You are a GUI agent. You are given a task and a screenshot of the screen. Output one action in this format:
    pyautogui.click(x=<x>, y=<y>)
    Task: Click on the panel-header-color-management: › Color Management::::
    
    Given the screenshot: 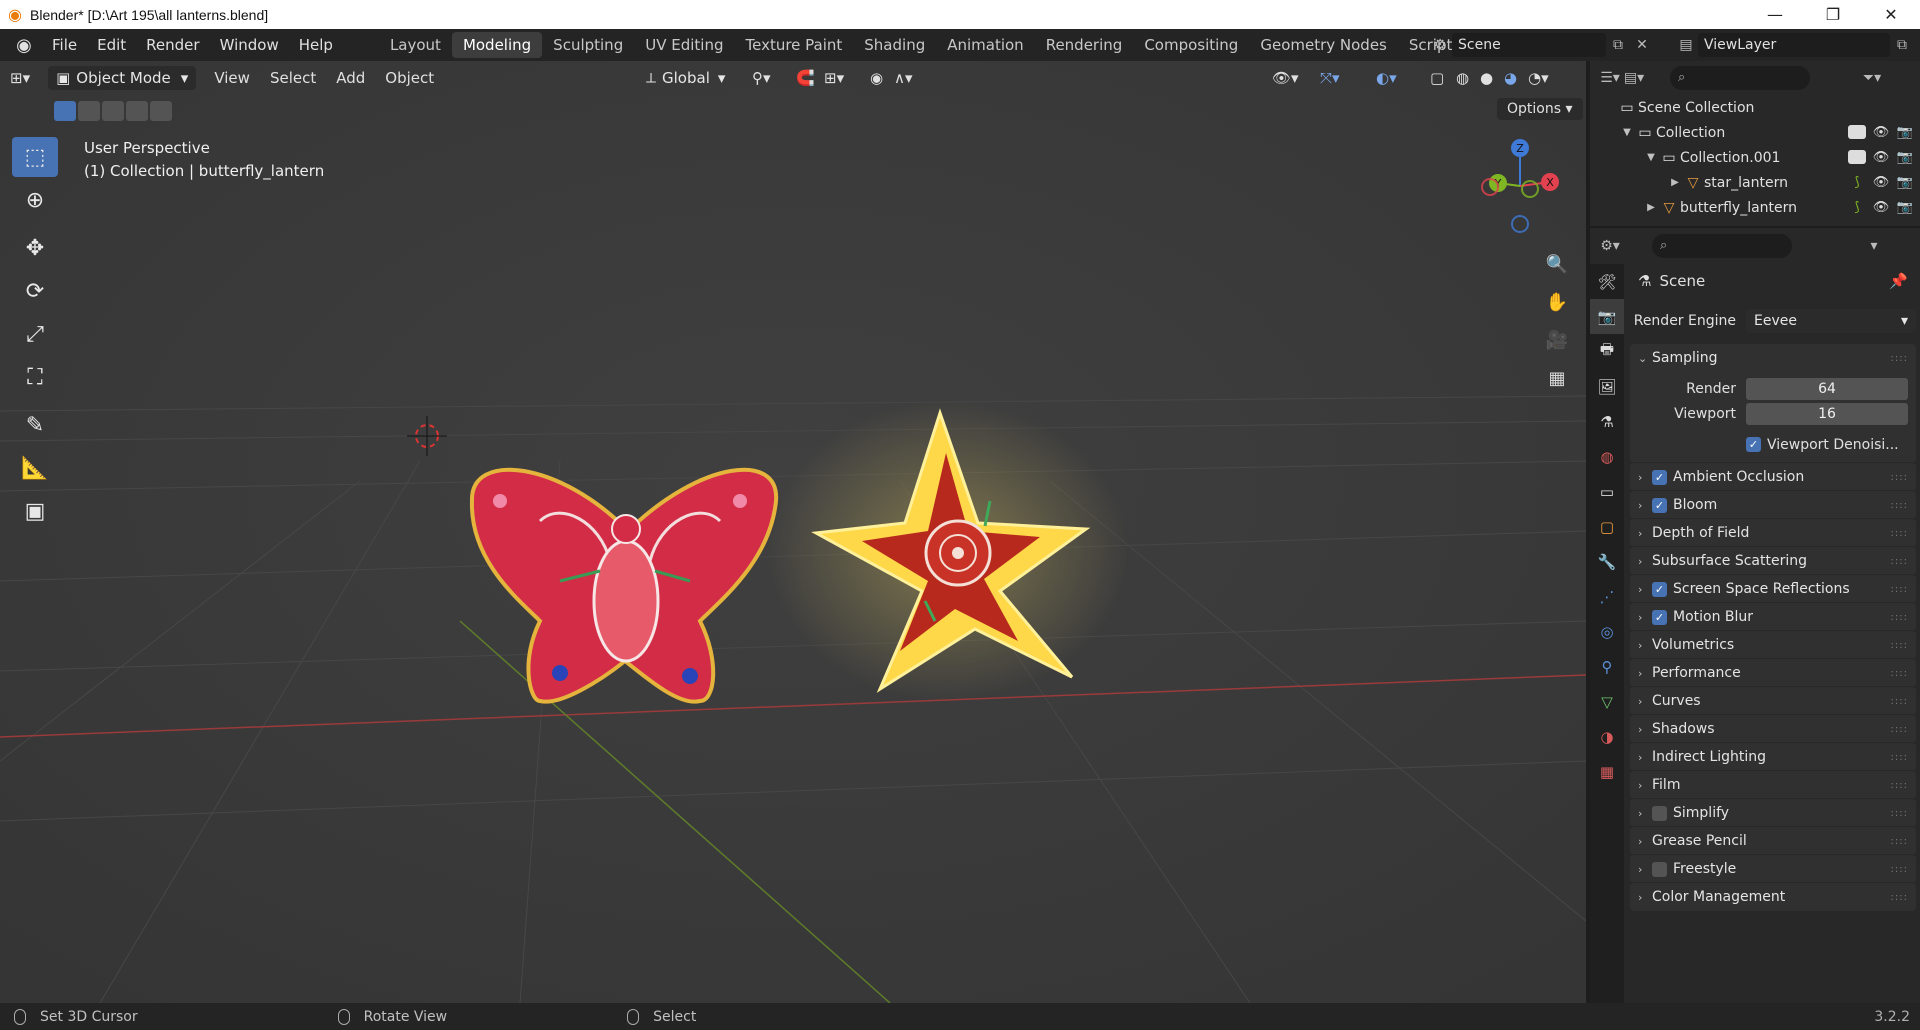 What is the action you would take?
    pyautogui.click(x=1773, y=897)
    